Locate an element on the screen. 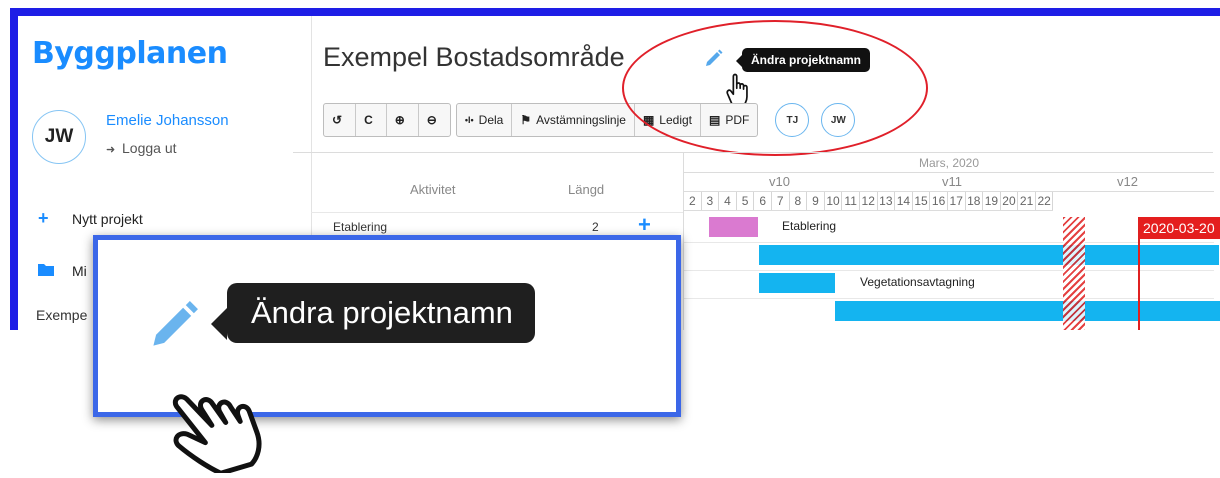 The width and height of the screenshot is (1220, 478). sidebar-item-label: Nytt projekt is located at coordinates (107, 219).